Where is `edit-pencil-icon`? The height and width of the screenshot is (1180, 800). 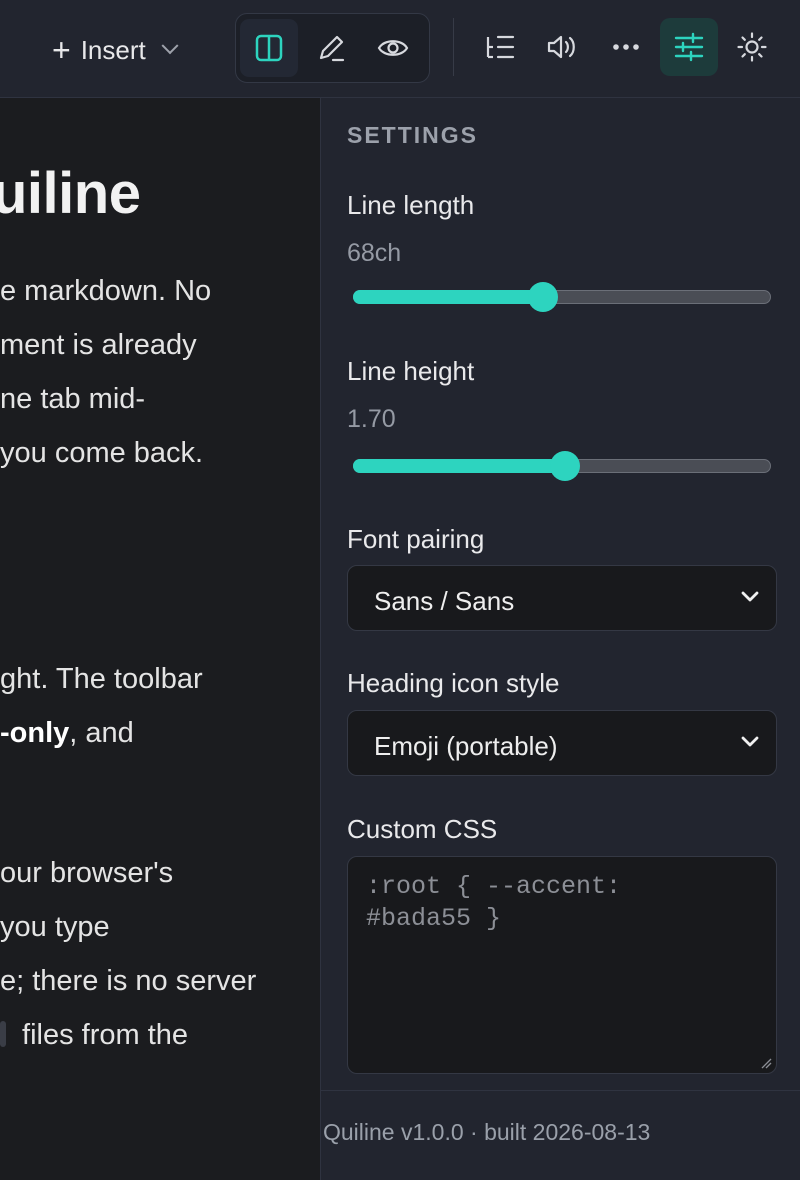 edit-pencil-icon is located at coordinates (332, 48).